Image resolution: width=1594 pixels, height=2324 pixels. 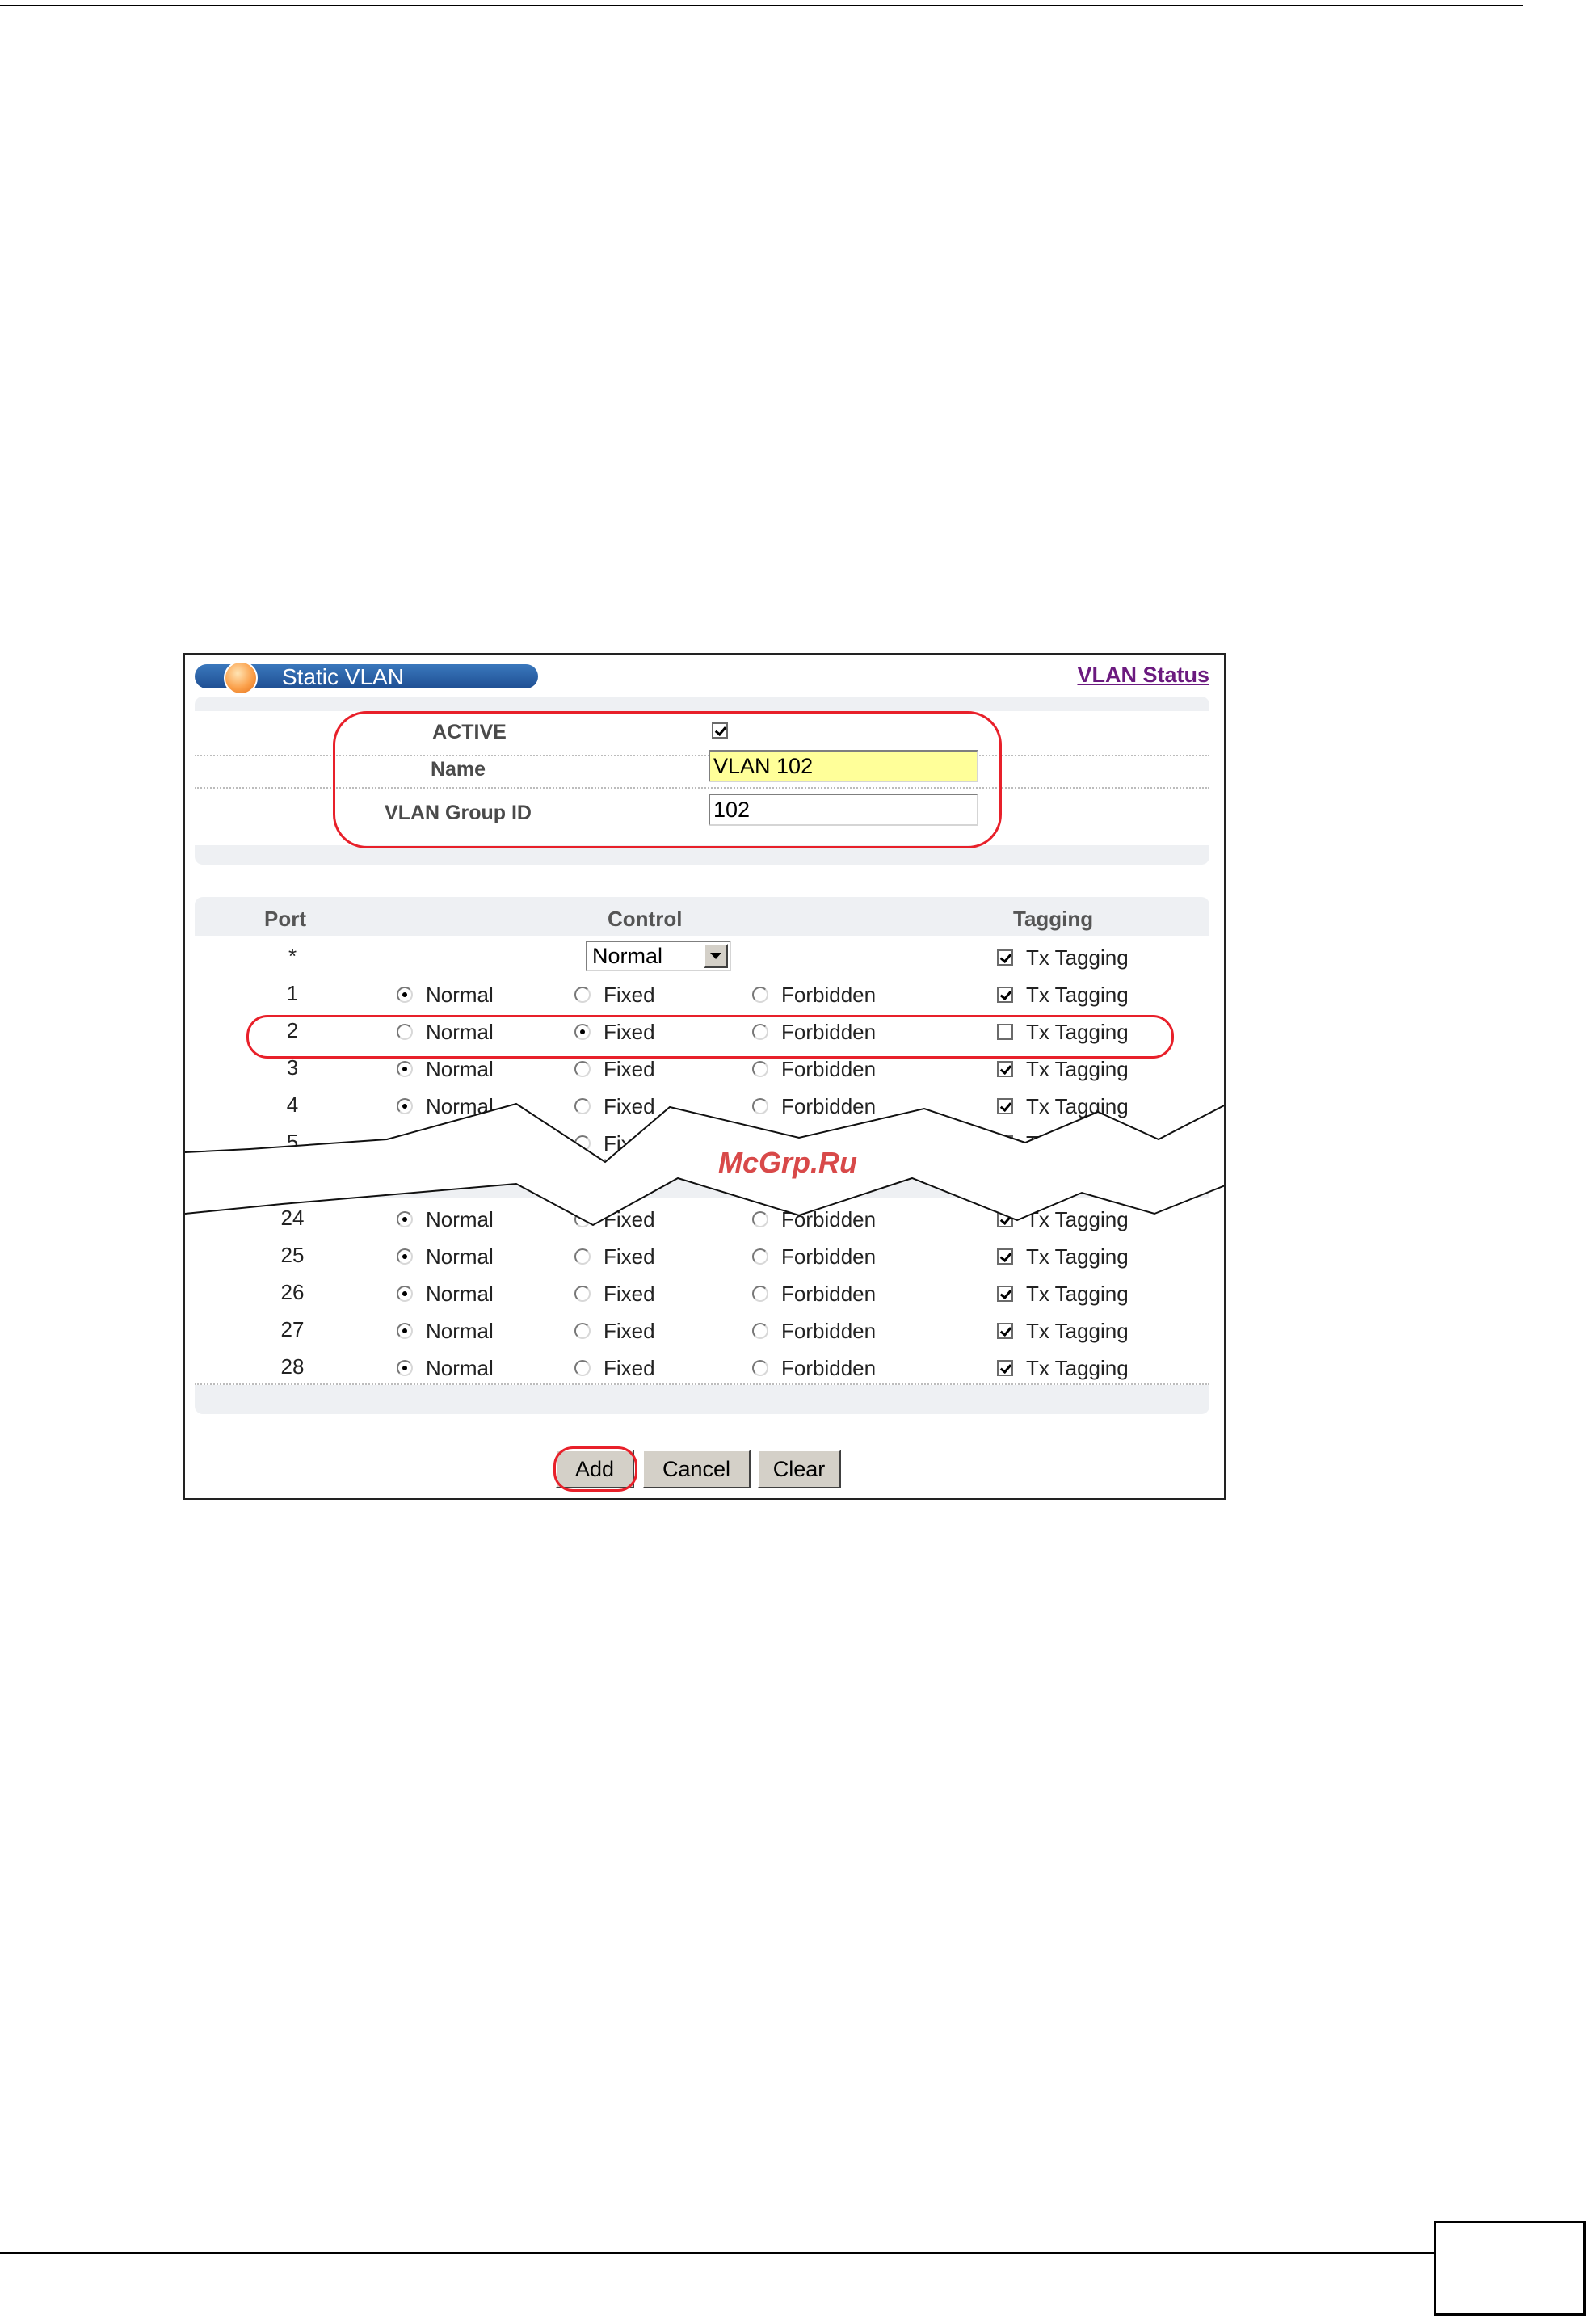 What do you see at coordinates (292, 1329) in the screenshot?
I see `port-number: 27` at bounding box center [292, 1329].